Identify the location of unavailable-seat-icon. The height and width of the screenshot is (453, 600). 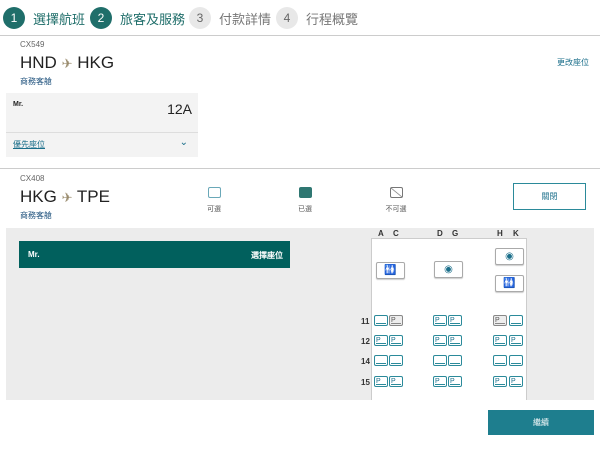
(396, 192).